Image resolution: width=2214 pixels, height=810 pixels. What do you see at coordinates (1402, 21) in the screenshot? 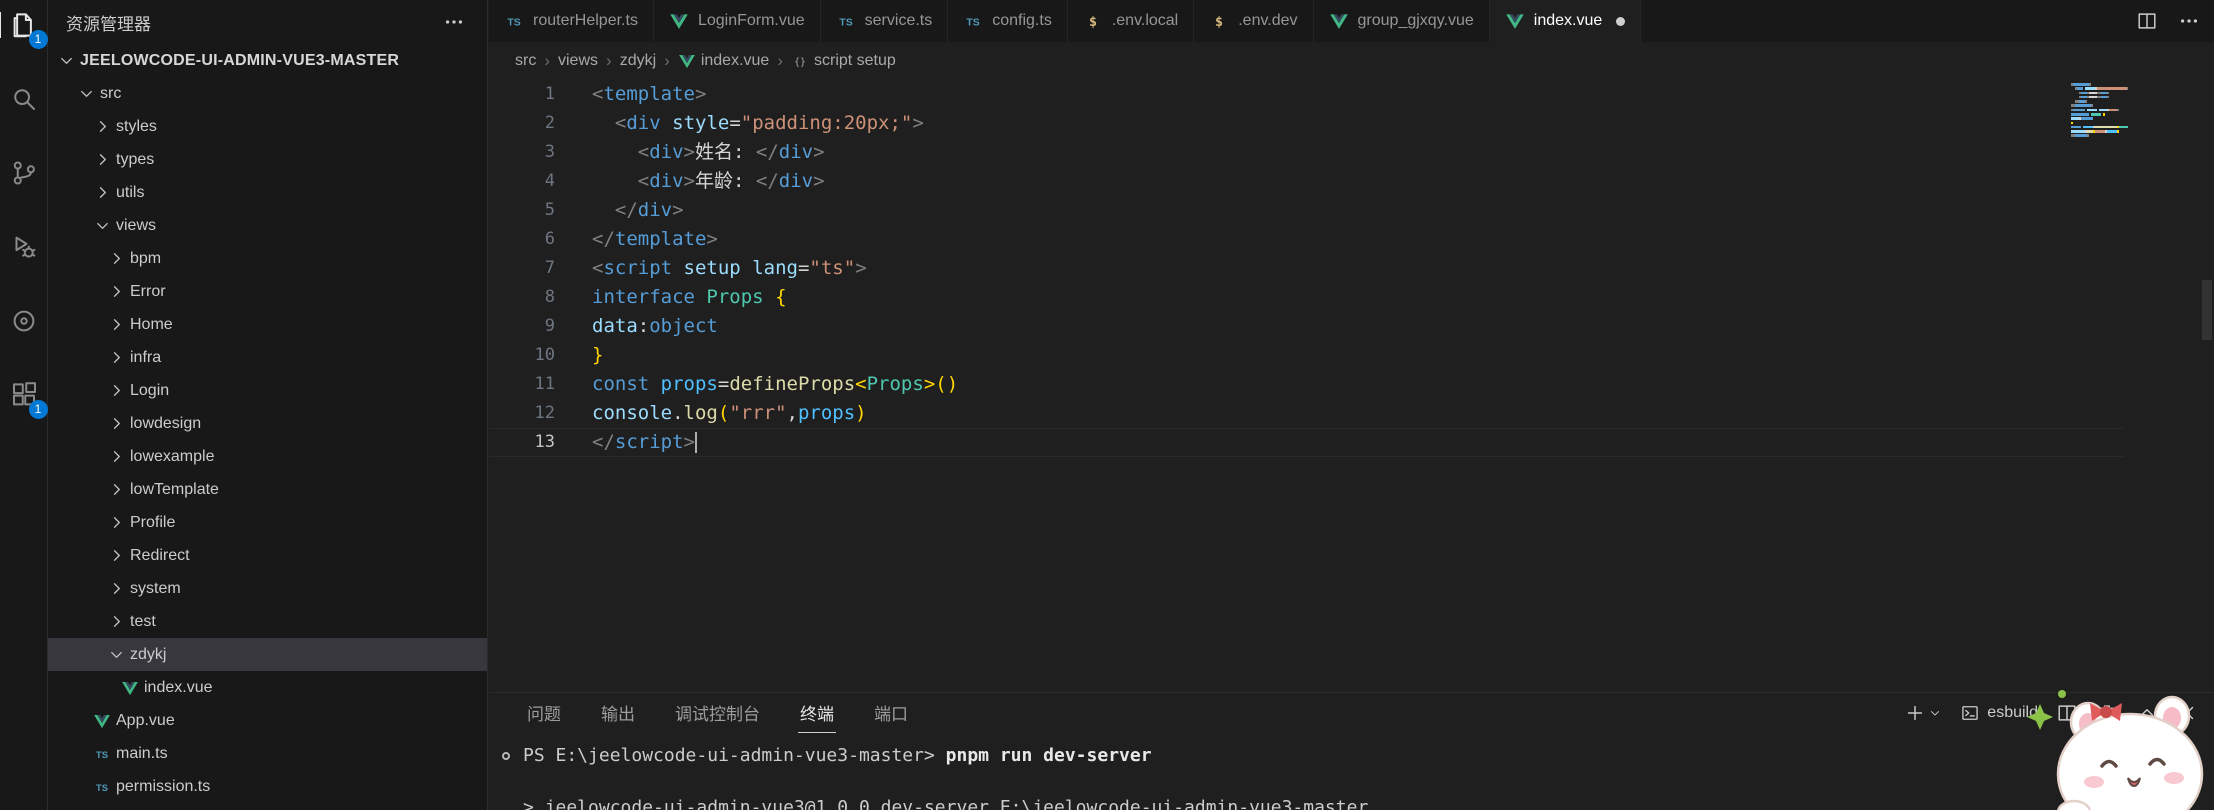
I see `tab-group_gjxqy.vue: group_gjxqy.vue` at bounding box center [1402, 21].